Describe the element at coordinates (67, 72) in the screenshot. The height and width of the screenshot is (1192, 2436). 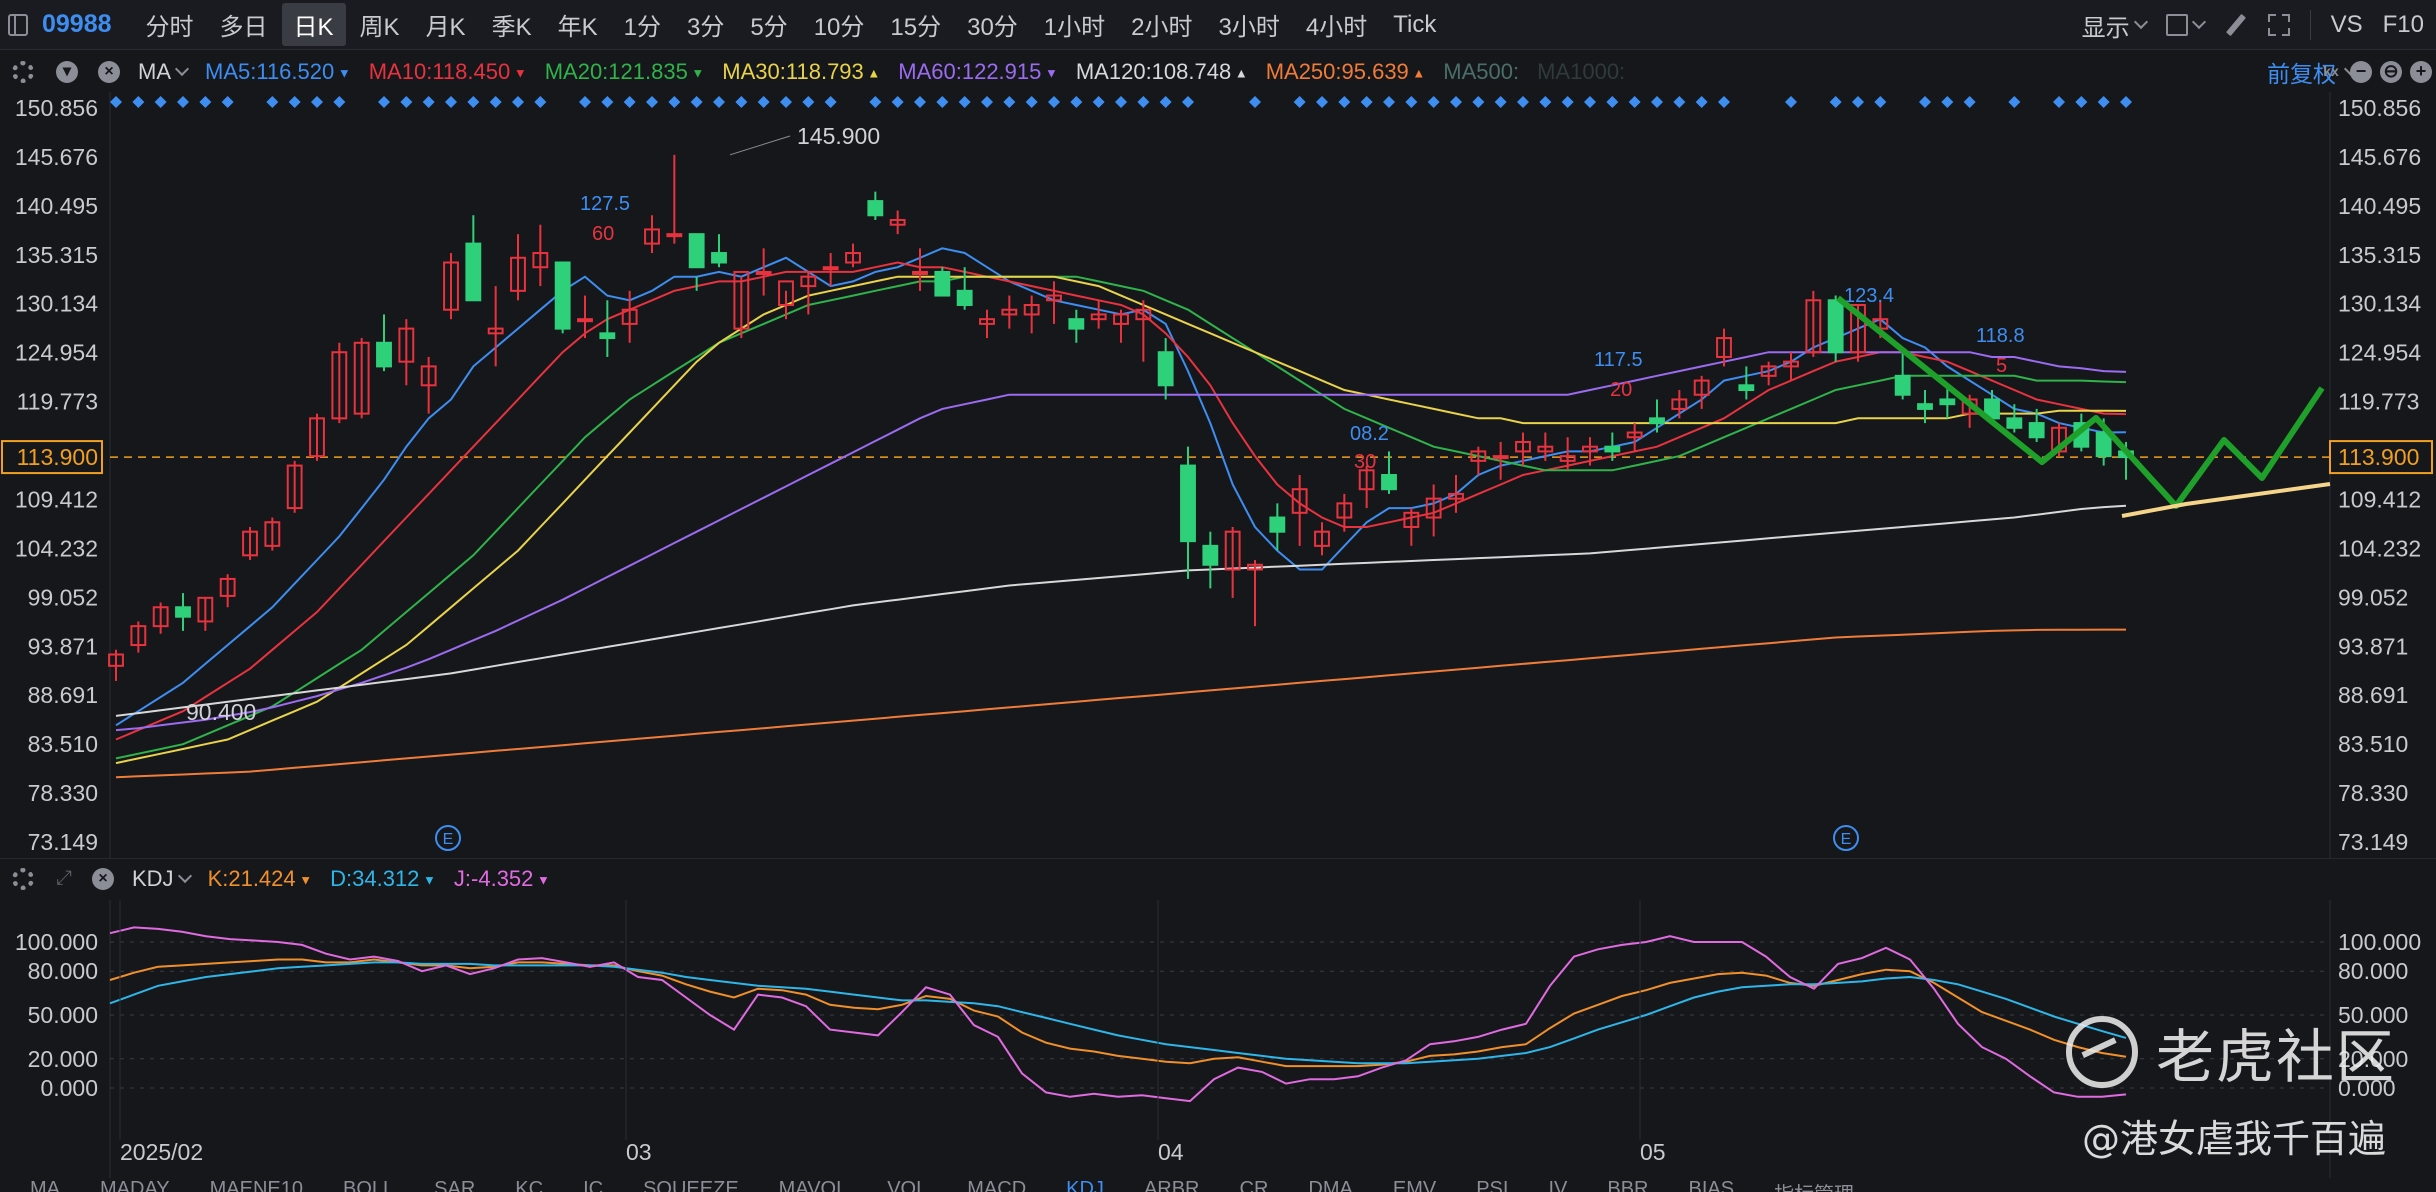
I see `collapse-chevron-icon: ▾` at that location.